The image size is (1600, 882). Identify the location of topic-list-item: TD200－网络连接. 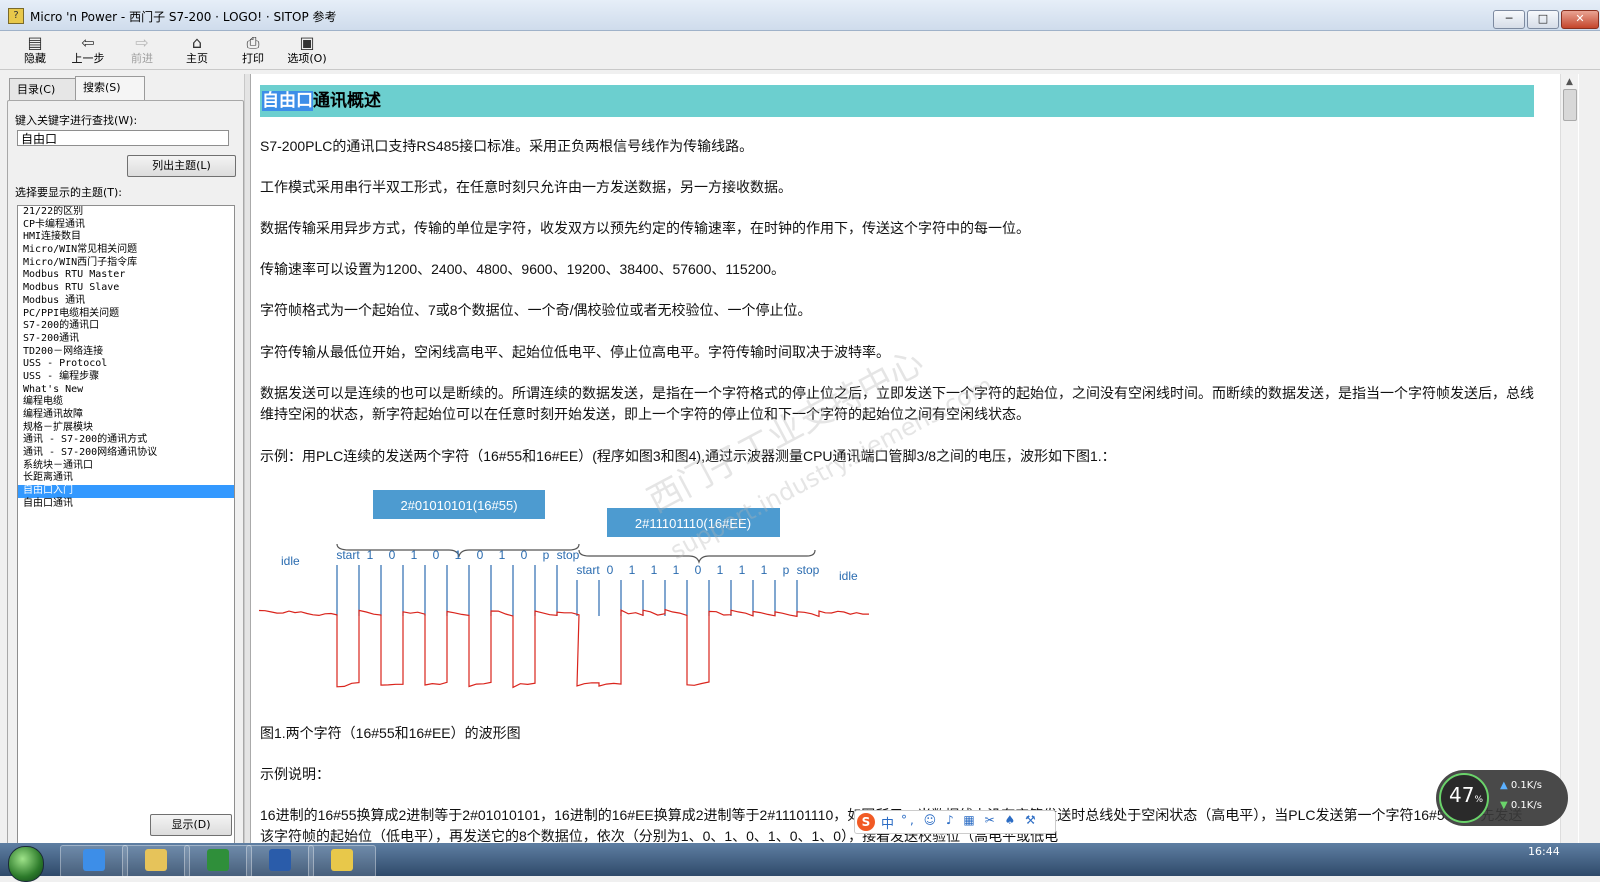
(126, 352).